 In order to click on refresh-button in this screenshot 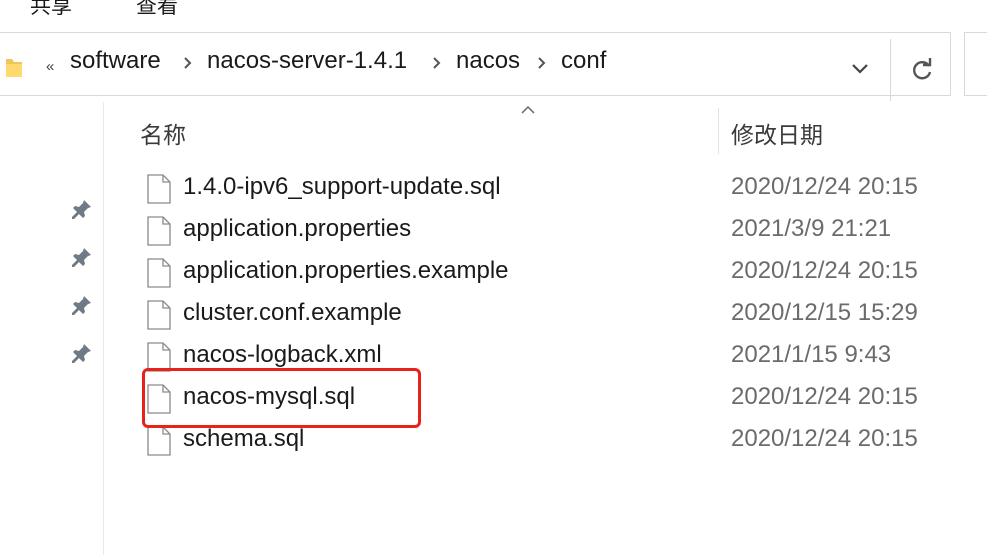, I will do `click(922, 70)`.